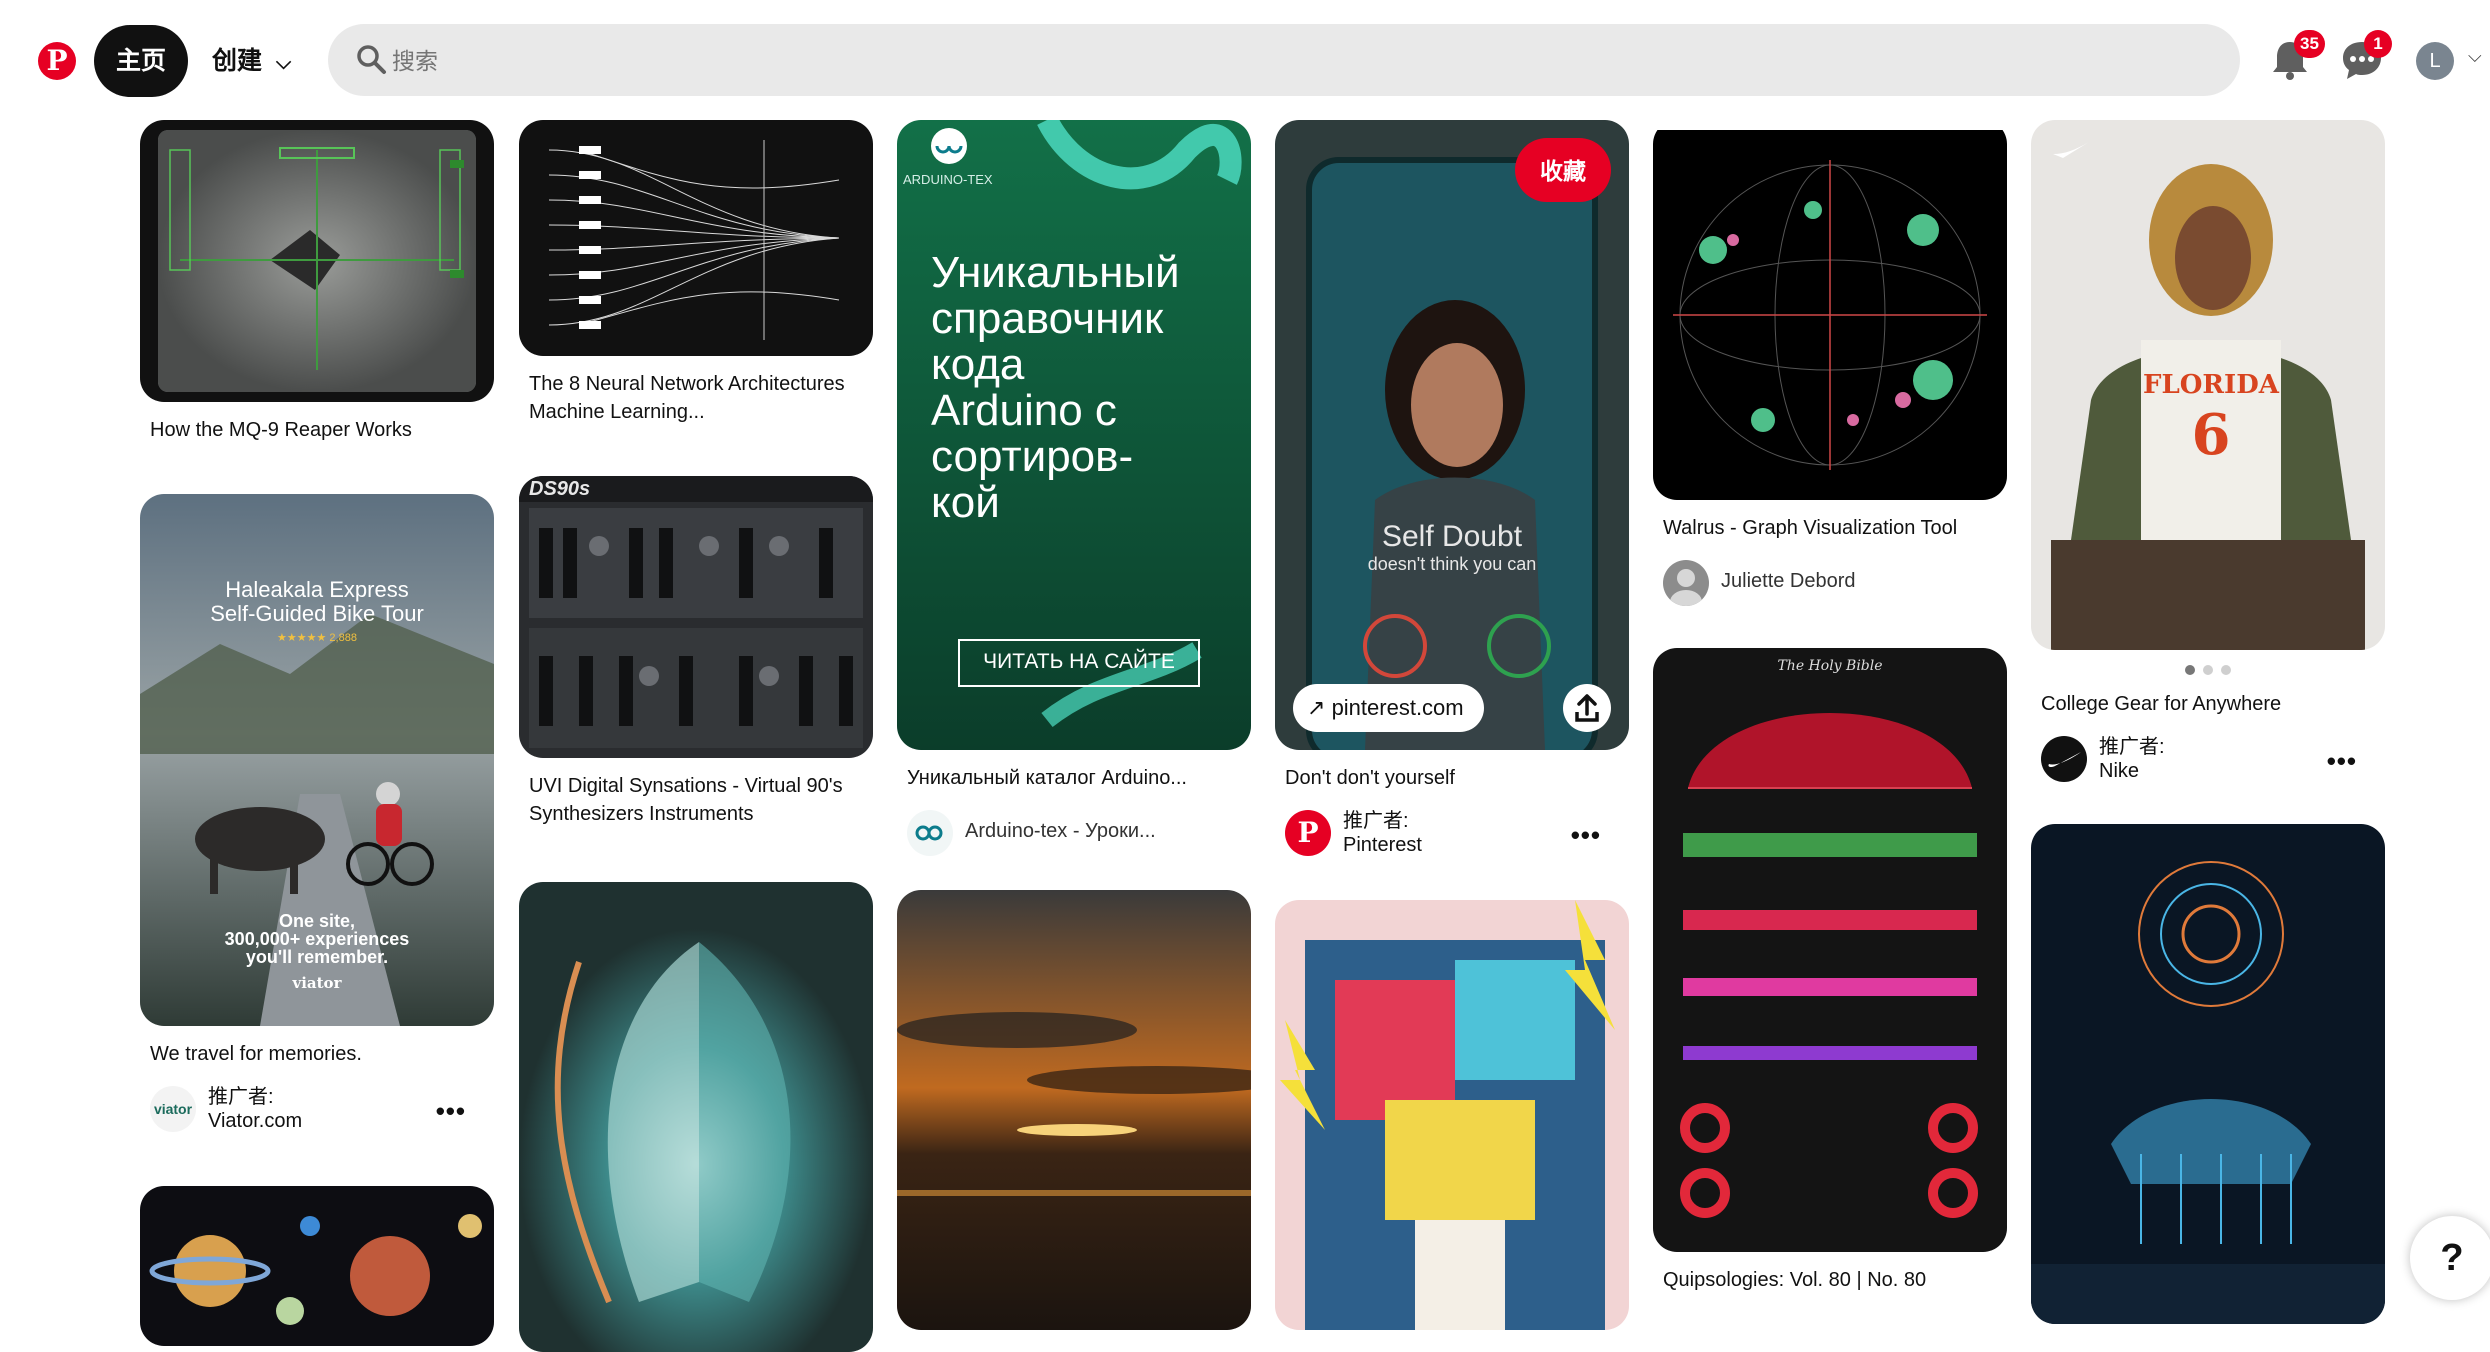 Image resolution: width=2490 pixels, height=1352 pixels. Describe the element at coordinates (1452, 564) in the screenshot. I see `image-subheadline: doesn't think you can` at that location.